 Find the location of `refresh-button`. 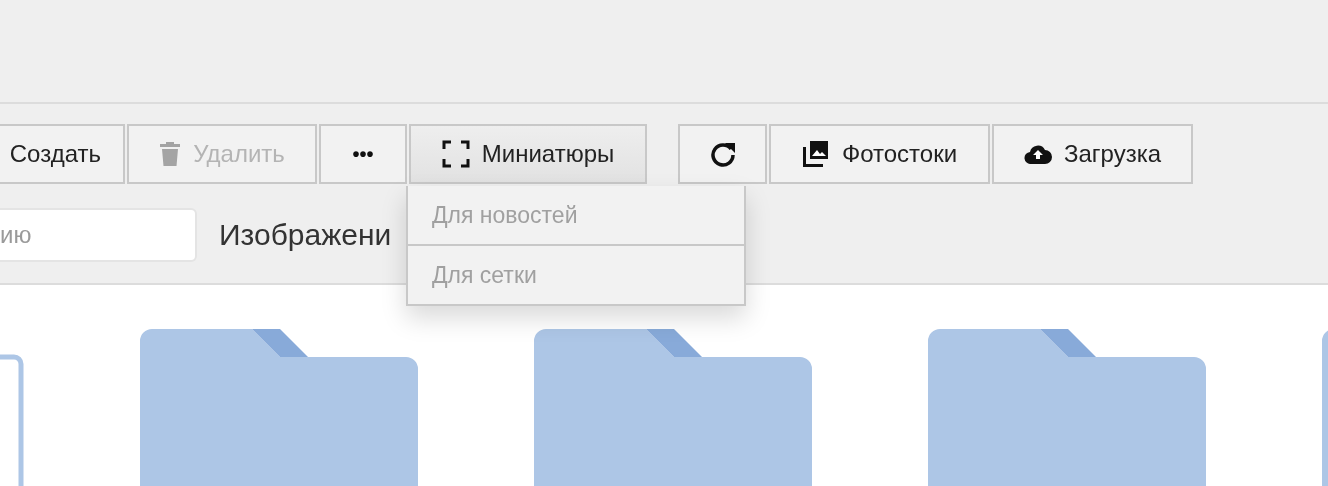

refresh-button is located at coordinates (722, 154).